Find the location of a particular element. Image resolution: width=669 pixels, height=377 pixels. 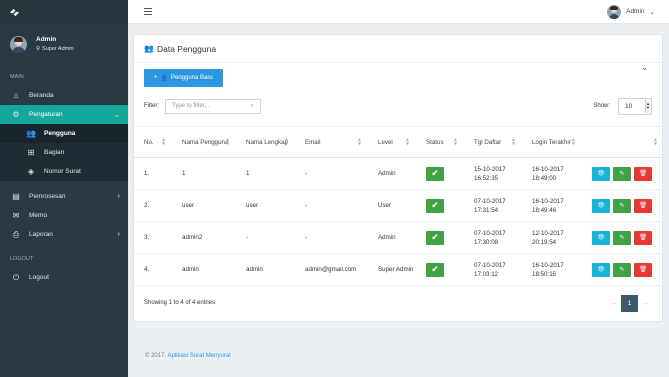

sidebar-item-laporan: ⎙ Laporan › is located at coordinates (64, 234).